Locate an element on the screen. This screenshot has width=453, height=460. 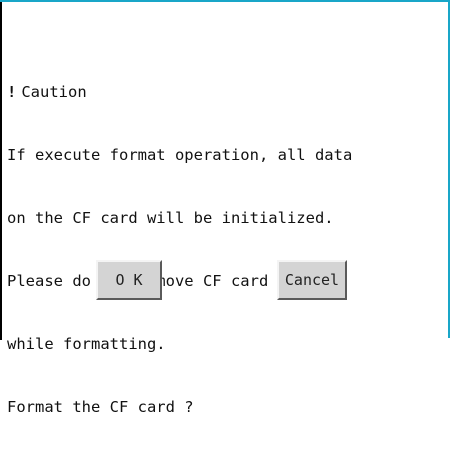
ok-button-label: O K is located at coordinates (129, 280).